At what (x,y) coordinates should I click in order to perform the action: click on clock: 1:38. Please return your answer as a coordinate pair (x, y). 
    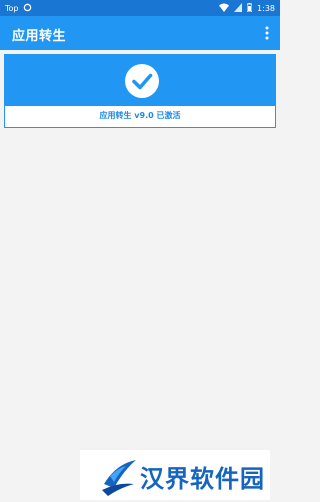
    Looking at the image, I should click on (266, 8).